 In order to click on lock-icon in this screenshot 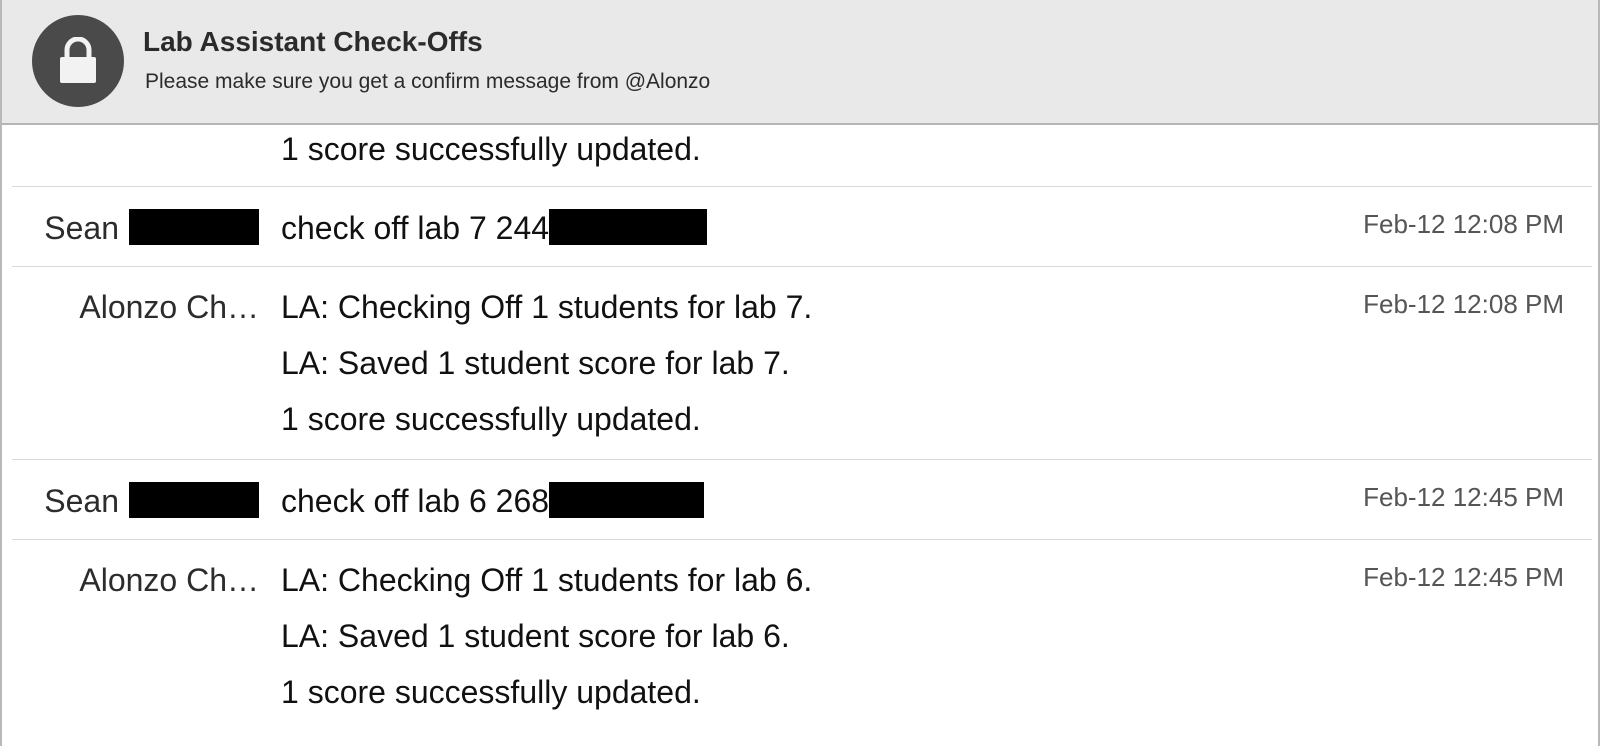, I will do `click(78, 60)`.